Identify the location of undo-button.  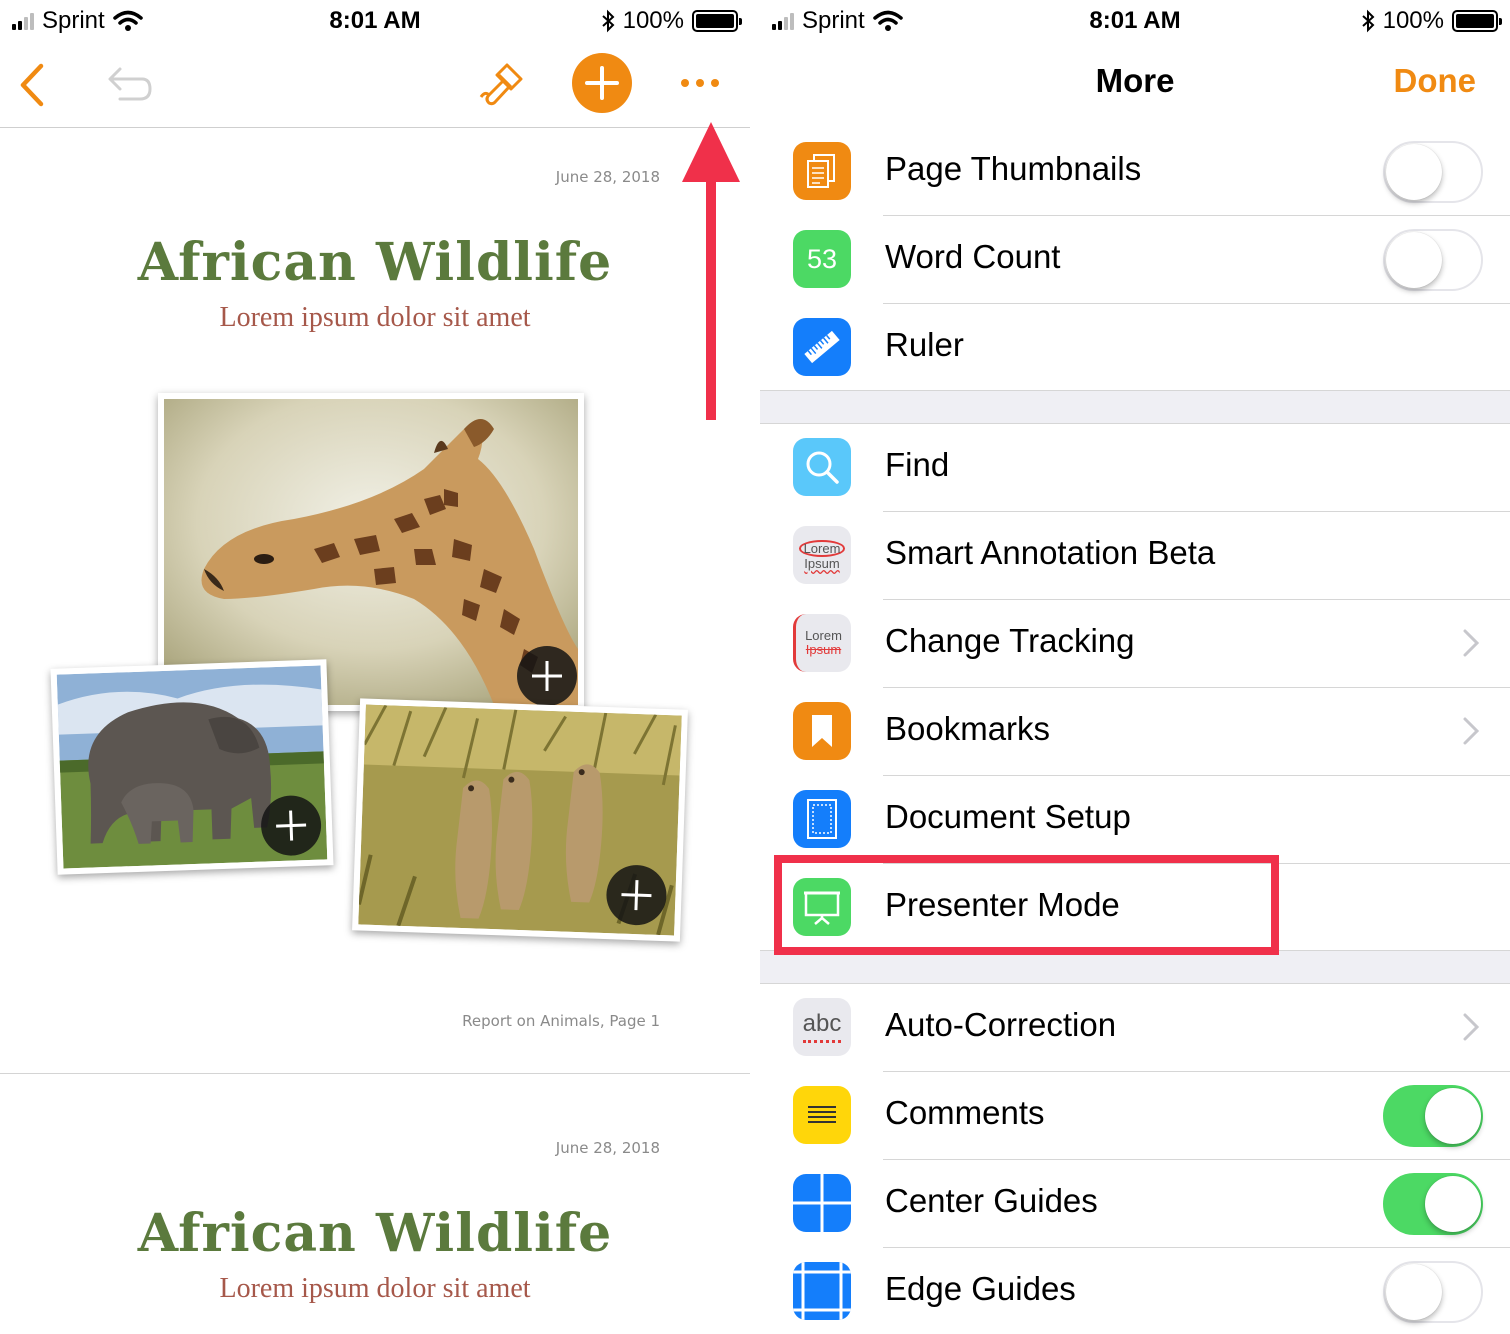
(129, 85).